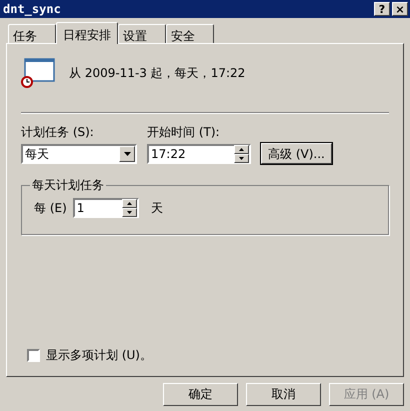 Image resolution: width=410 pixels, height=411 pixels. Describe the element at coordinates (184, 132) in the screenshot. I see `start-time-label: 开始时间 (T):` at that location.